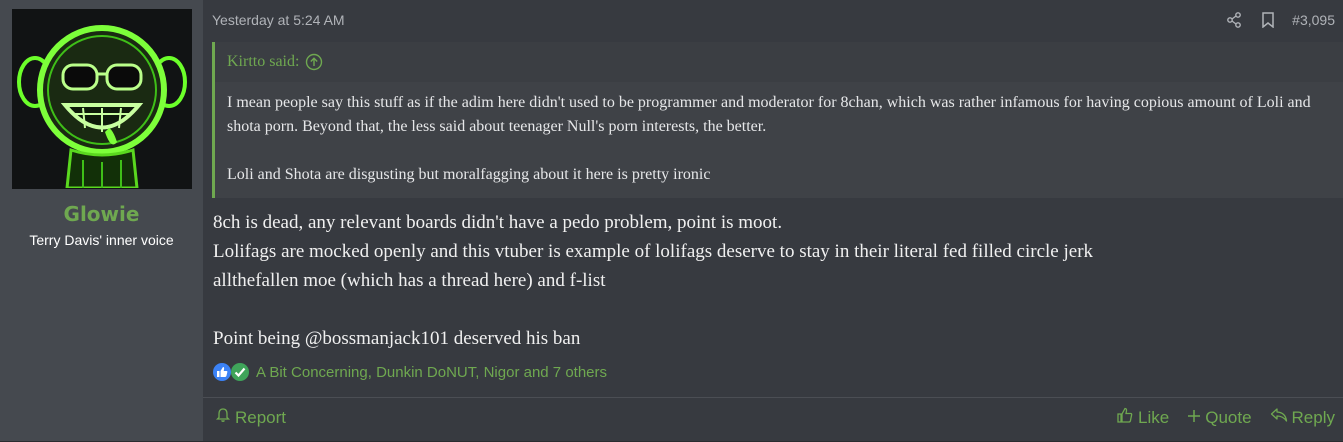 This screenshot has width=1343, height=442. I want to click on plus-icon, so click(1194, 418).